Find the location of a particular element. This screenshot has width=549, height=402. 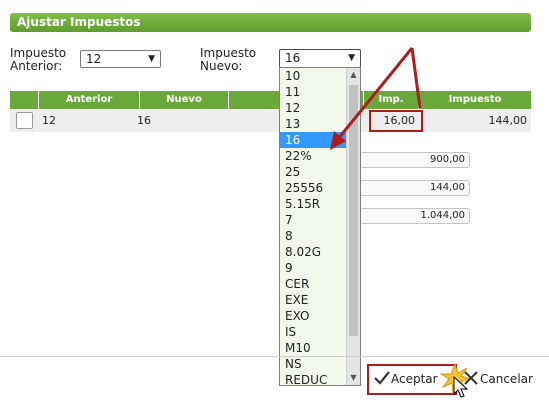

annotation-arrow is located at coordinates (376, 98).